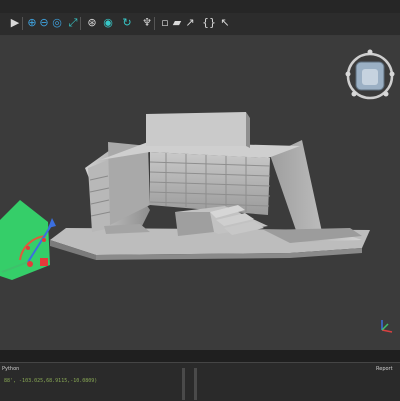 Image resolution: width=400 pixels, height=401 pixels. I want to click on view-cube-handle-br, so click(386, 94).